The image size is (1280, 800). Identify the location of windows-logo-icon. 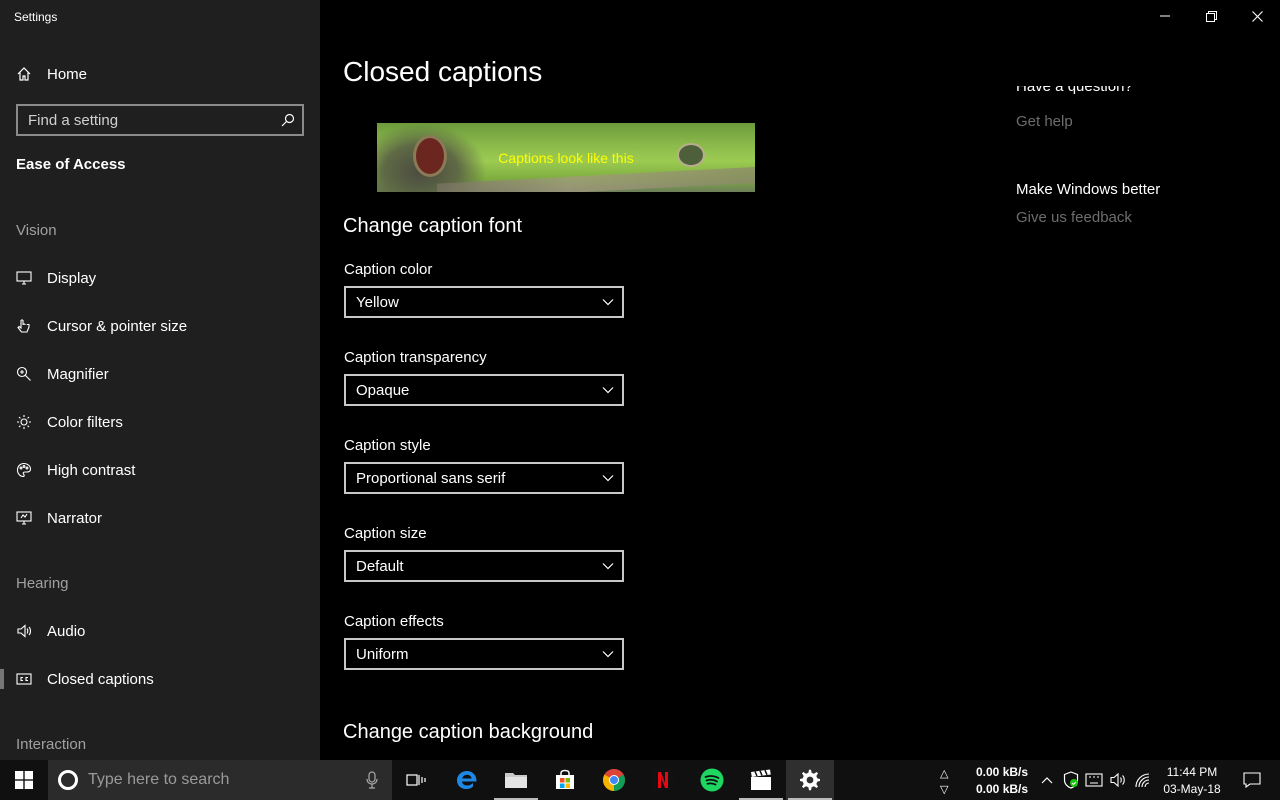
(24, 780).